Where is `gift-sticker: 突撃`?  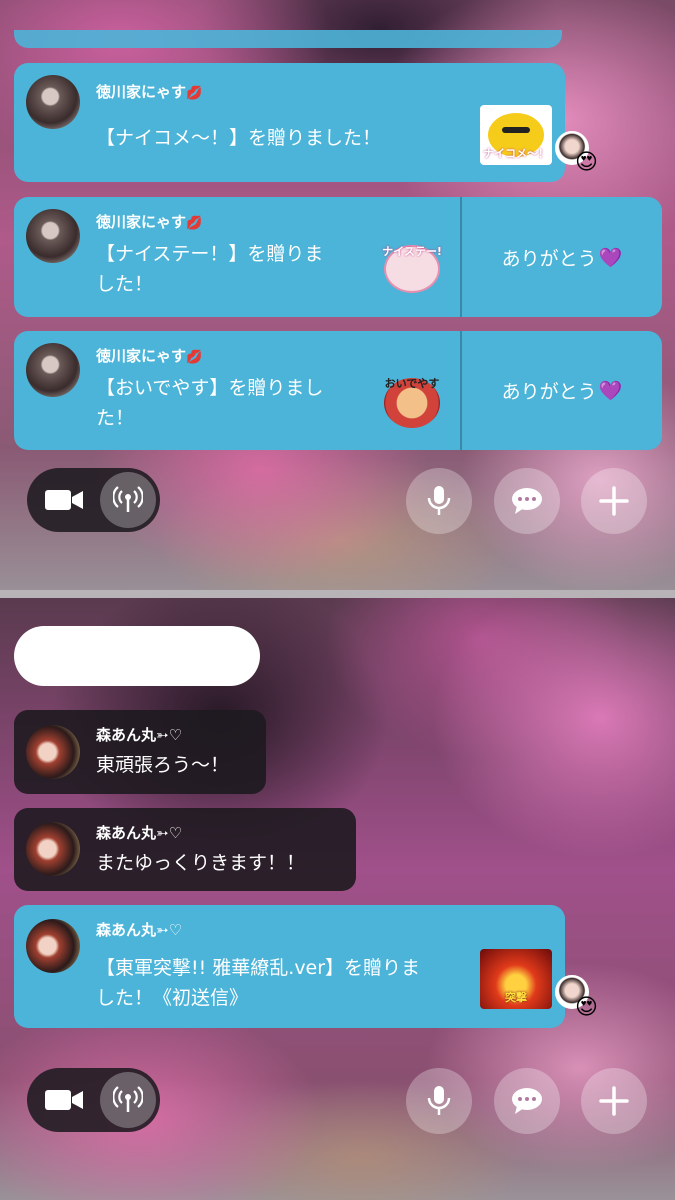 gift-sticker: 突撃 is located at coordinates (516, 979).